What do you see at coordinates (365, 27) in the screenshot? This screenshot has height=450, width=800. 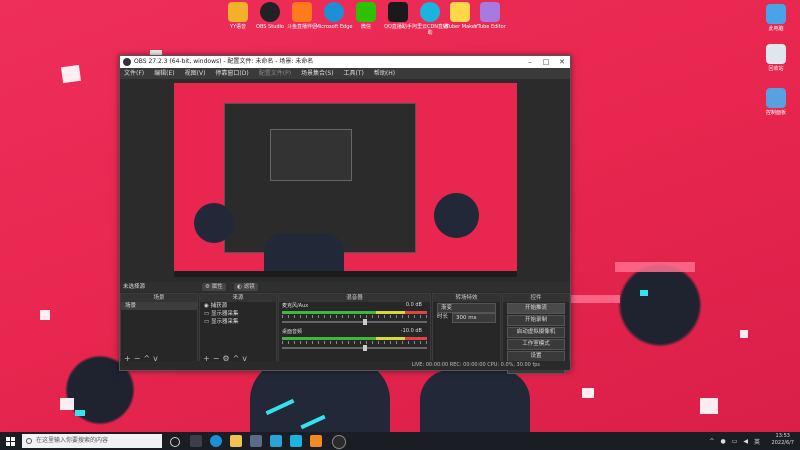 I see `desktop-icon-label: 微信` at bounding box center [365, 27].